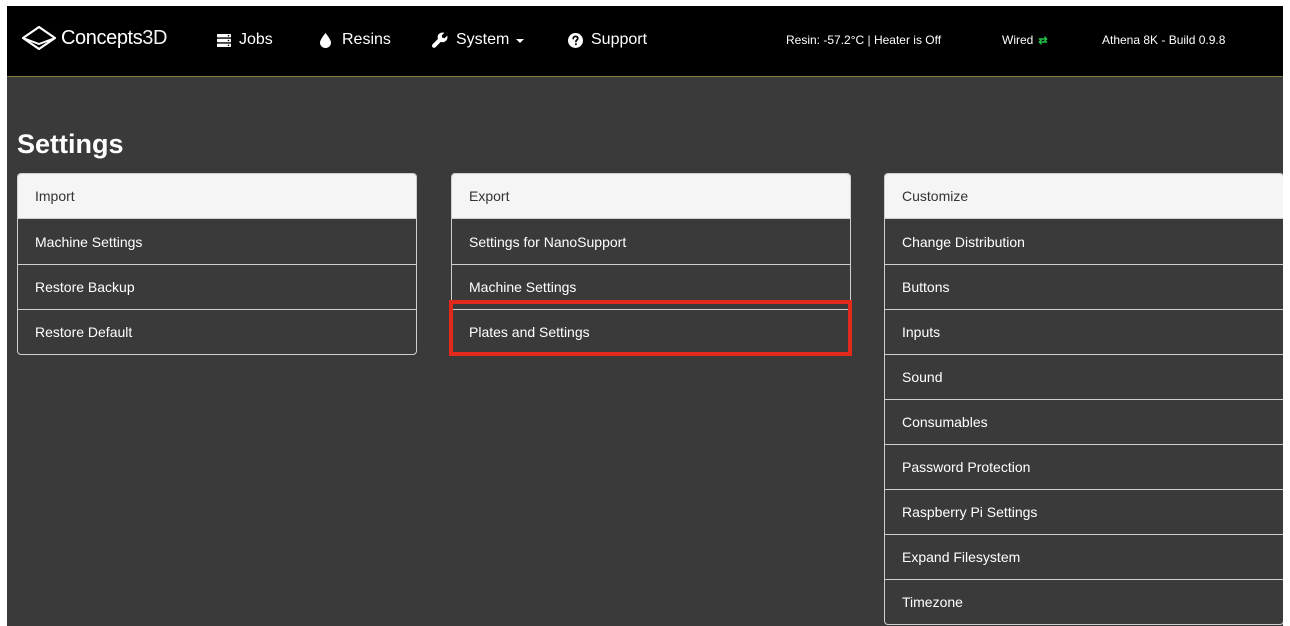 The image size is (1290, 626). I want to click on chevron-down-icon, so click(520, 41).